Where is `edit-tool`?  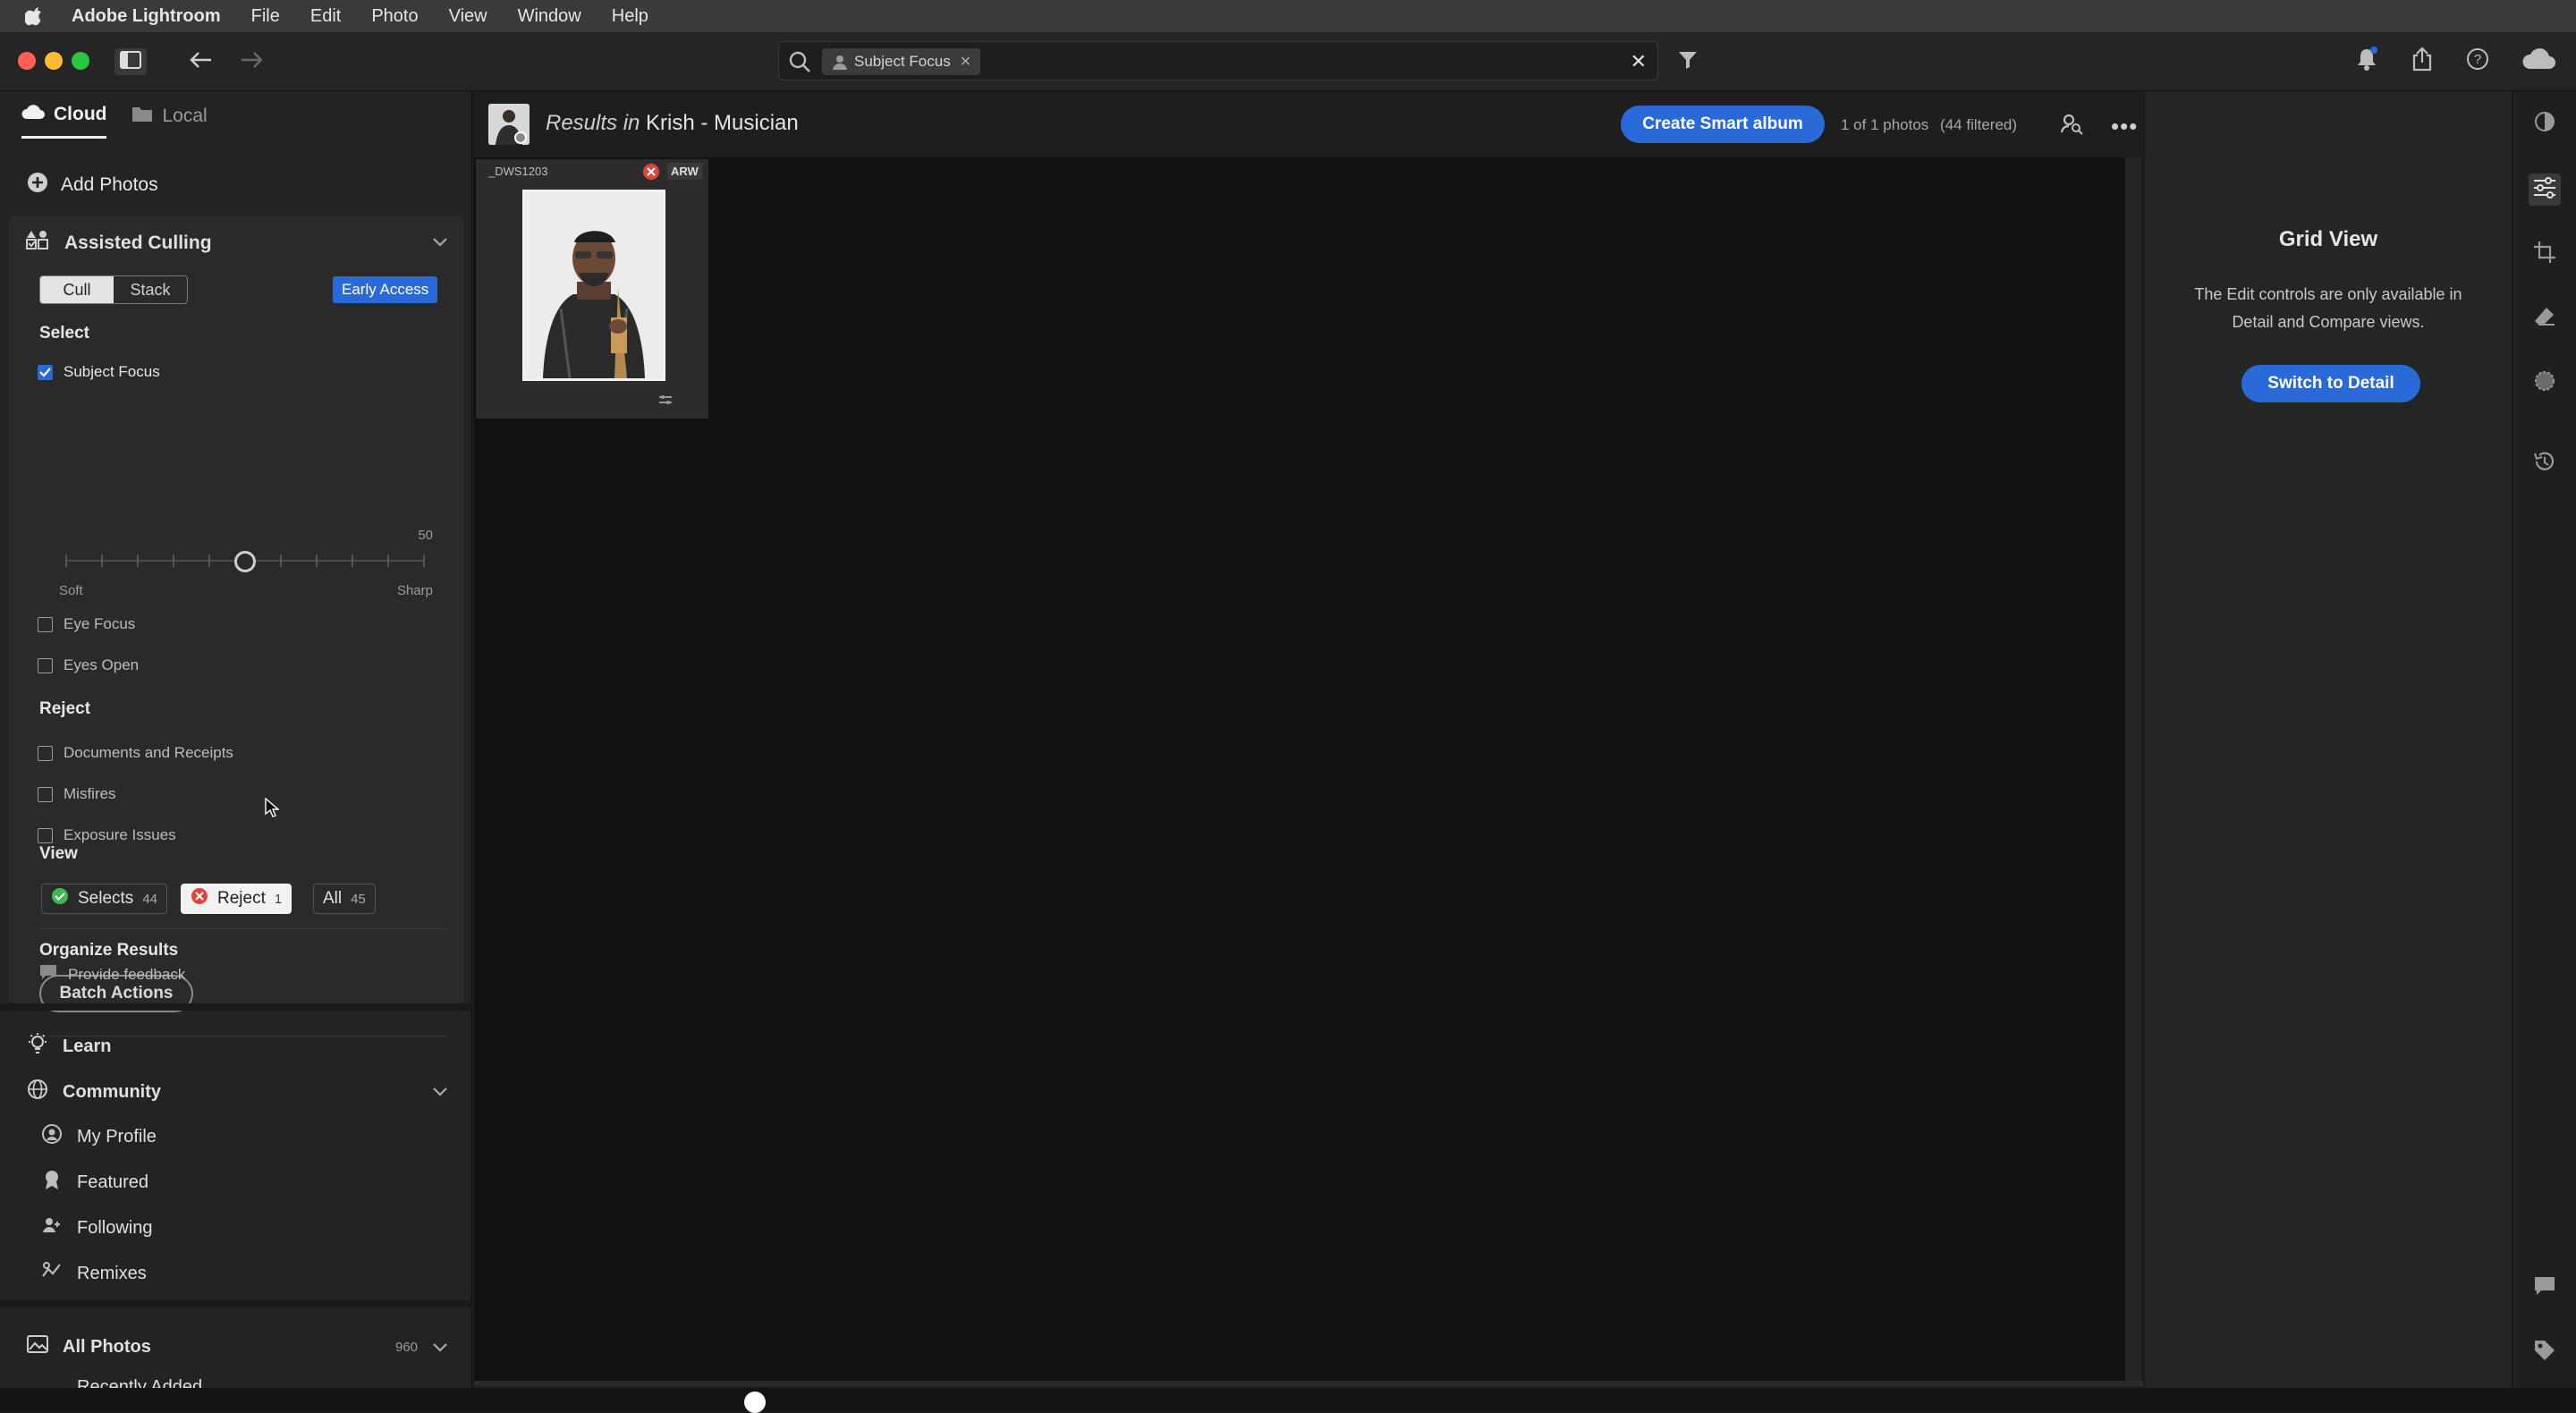 edit-tool is located at coordinates (2545, 189).